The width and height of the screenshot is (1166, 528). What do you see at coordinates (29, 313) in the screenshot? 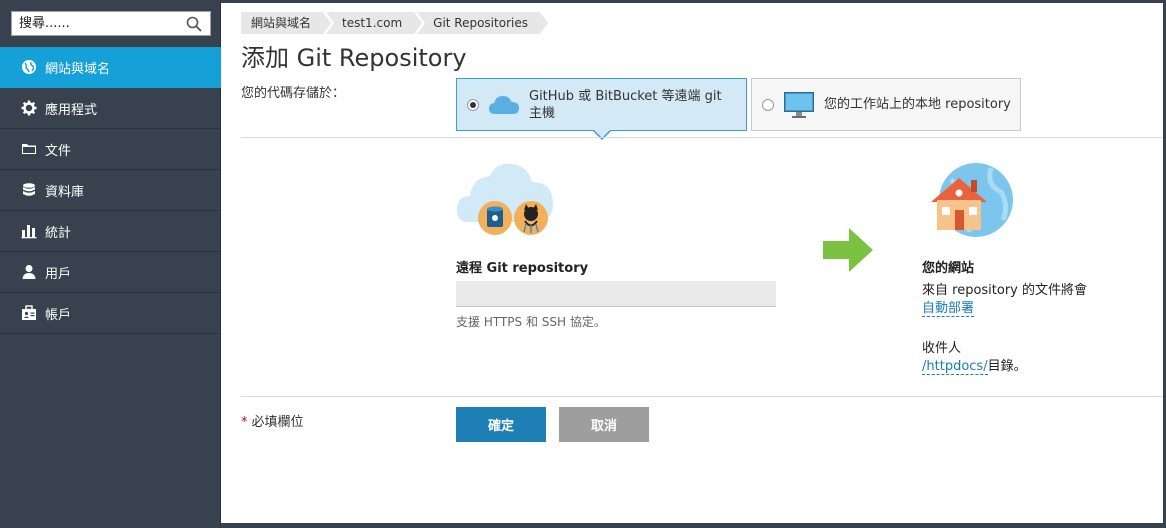
I see `account-icon` at bounding box center [29, 313].